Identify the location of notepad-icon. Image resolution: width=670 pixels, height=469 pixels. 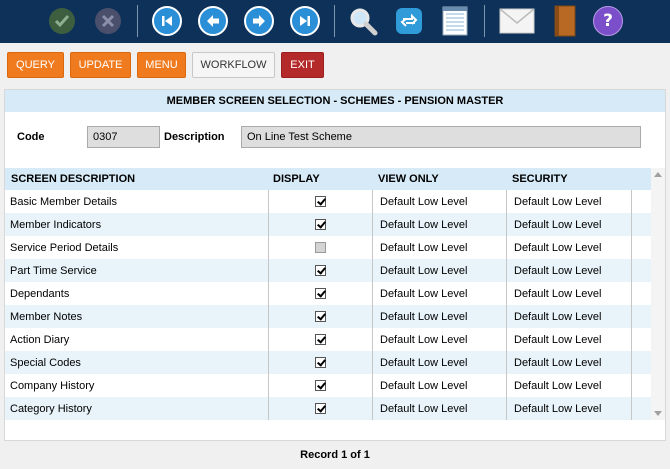
(455, 21).